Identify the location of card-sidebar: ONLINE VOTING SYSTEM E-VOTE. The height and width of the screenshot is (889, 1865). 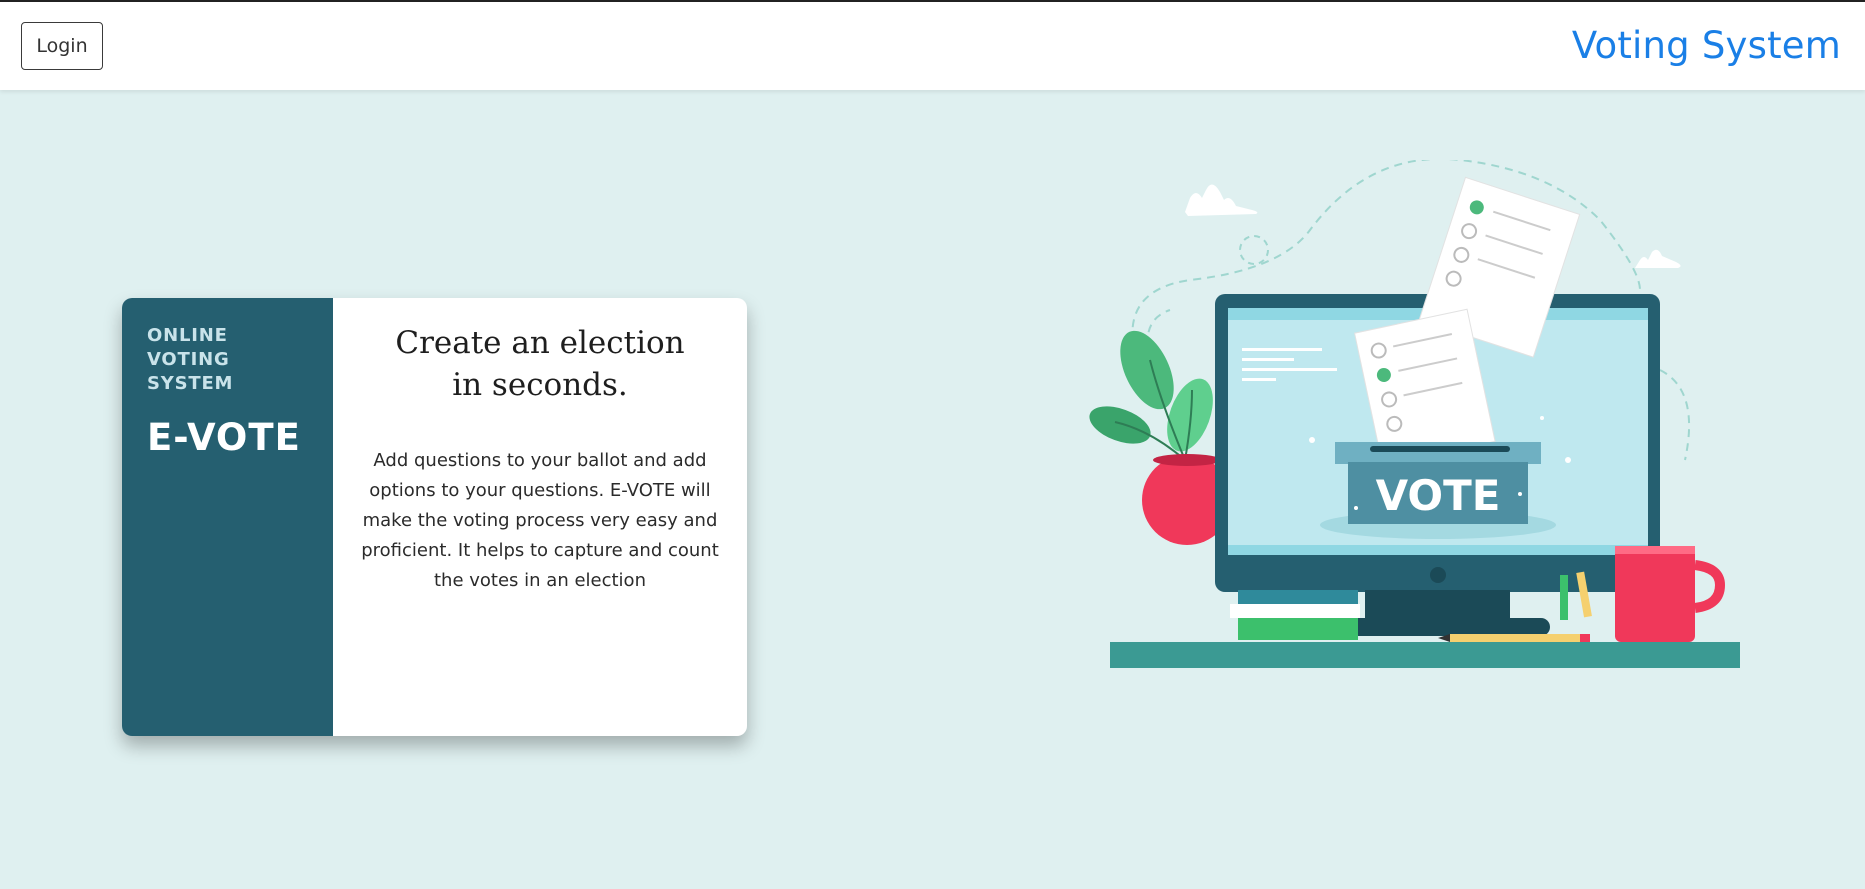
(227, 517).